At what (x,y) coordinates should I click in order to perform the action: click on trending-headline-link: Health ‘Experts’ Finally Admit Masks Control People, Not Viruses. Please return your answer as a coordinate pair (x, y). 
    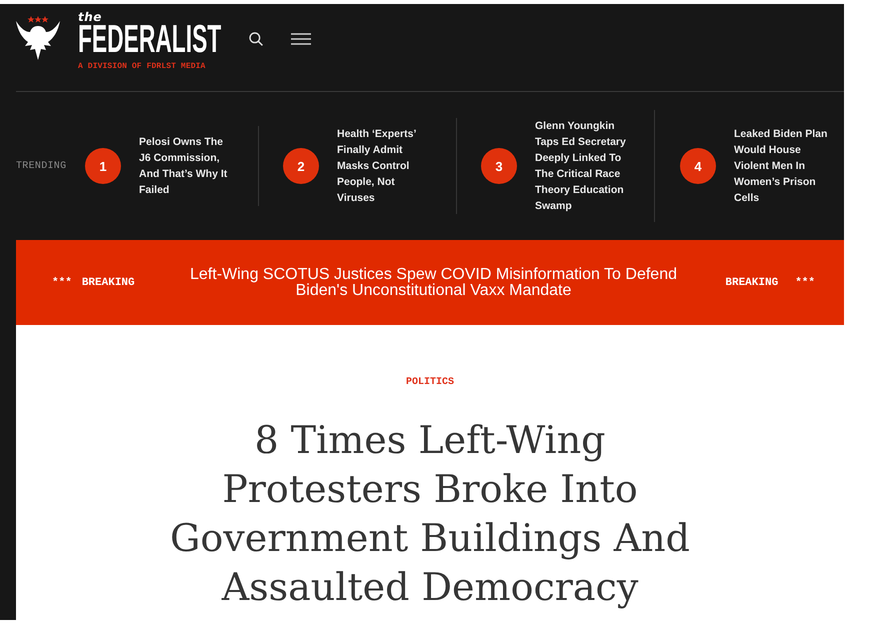
    Looking at the image, I should click on (385, 166).